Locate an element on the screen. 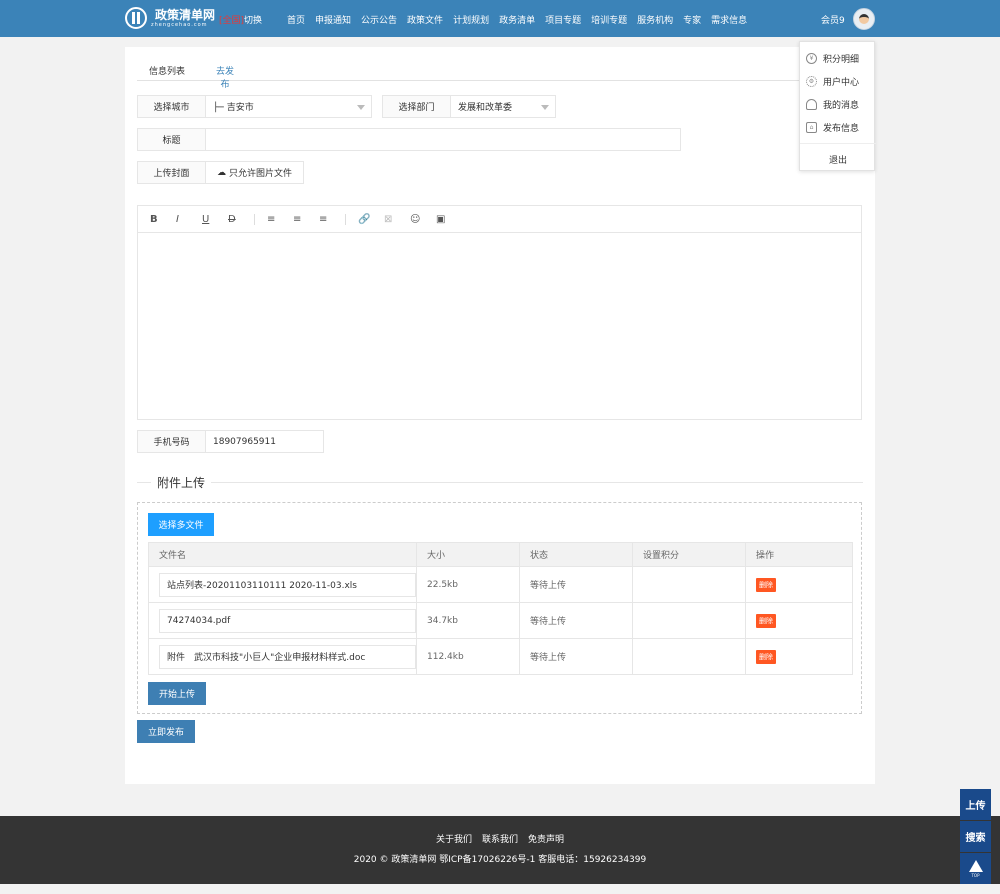 The width and height of the screenshot is (1000, 894). emoji-icon: ☺ is located at coordinates (423, 219).